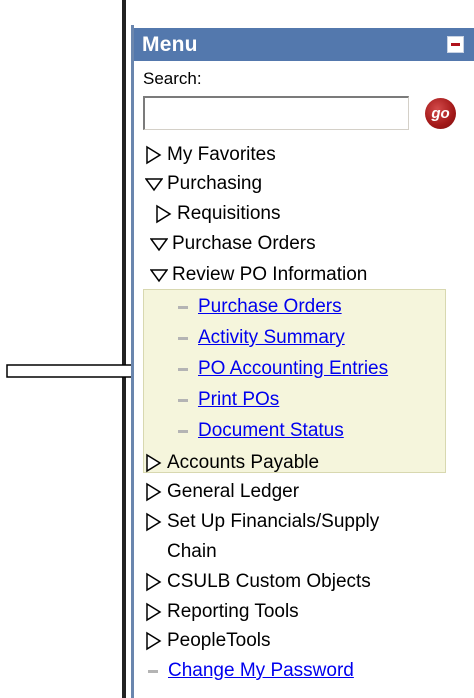  I want to click on menu-item-general-ledger: General Ledger, so click(222, 492).